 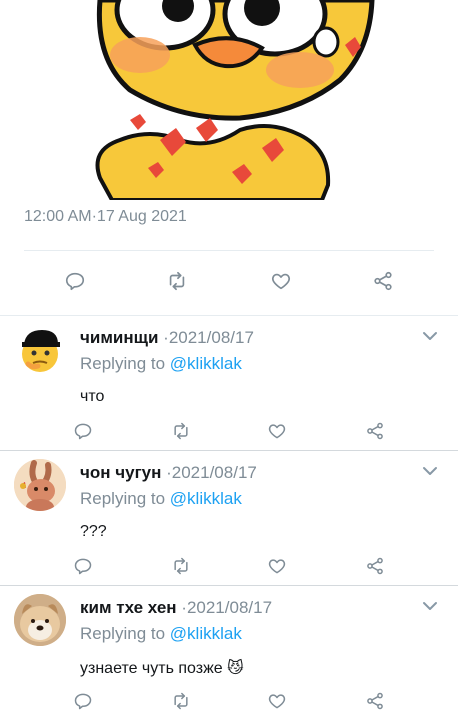 I want to click on reply-author-name: чон чугун, so click(x=120, y=472).